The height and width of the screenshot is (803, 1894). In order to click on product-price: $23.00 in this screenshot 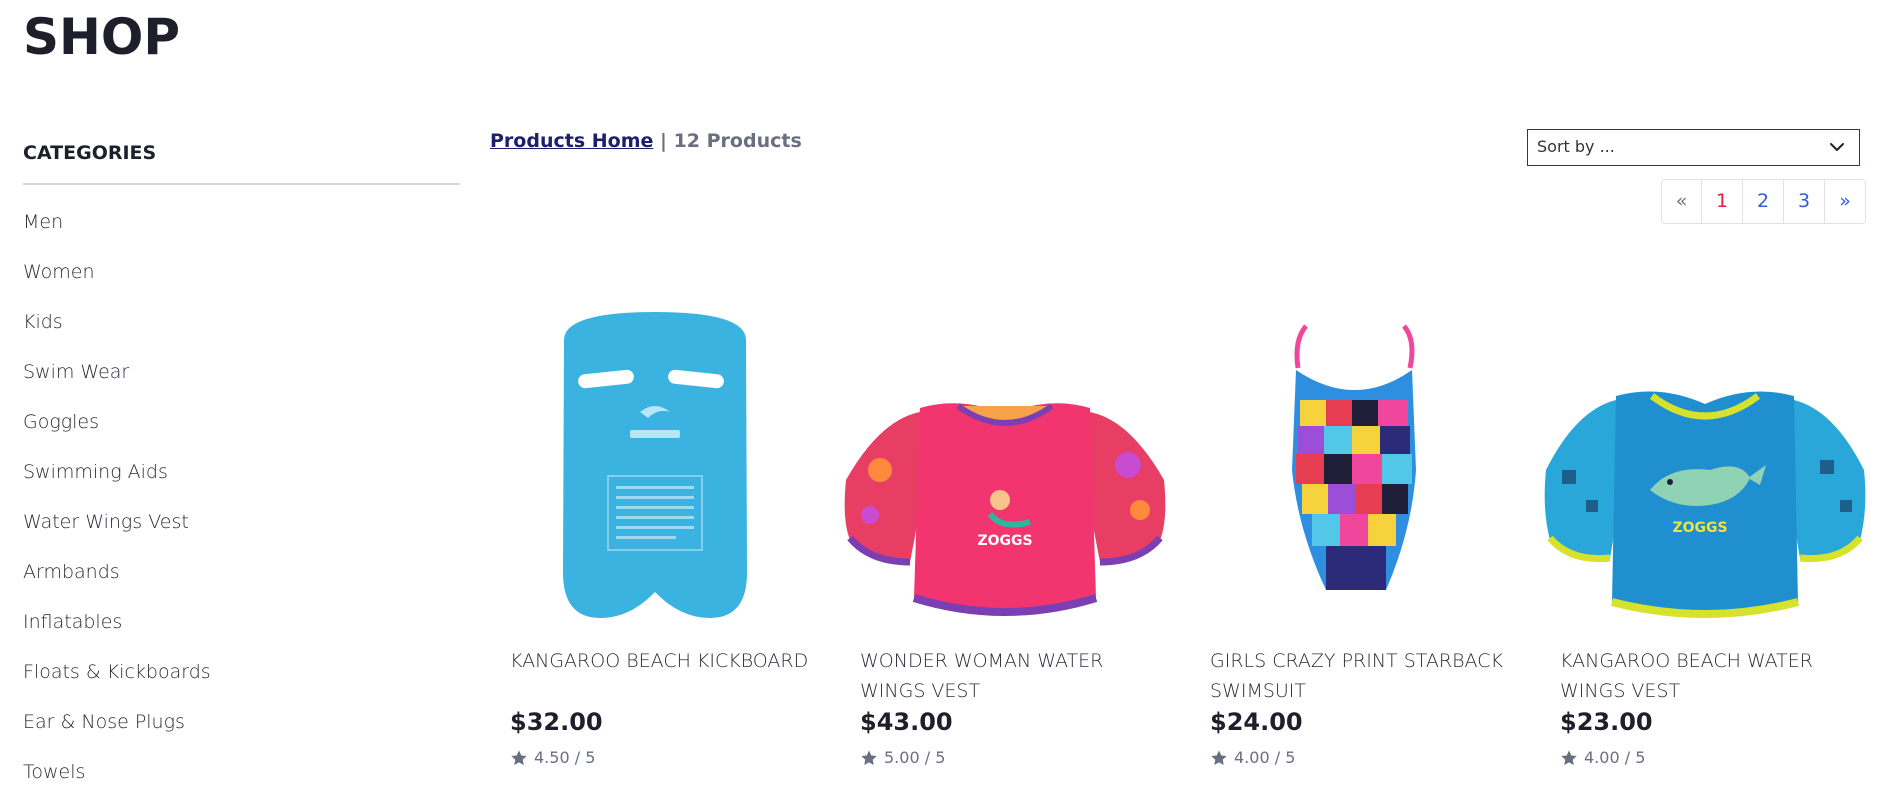, I will do `click(1606, 722)`.